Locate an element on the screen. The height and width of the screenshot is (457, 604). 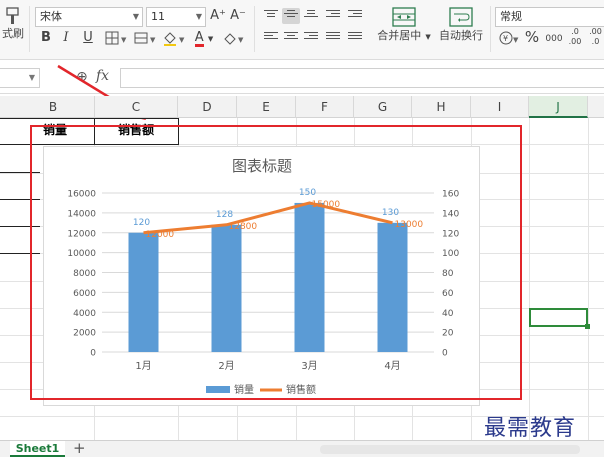
column-header-row: B C D E F G H I J is located at coordinates (302, 107).